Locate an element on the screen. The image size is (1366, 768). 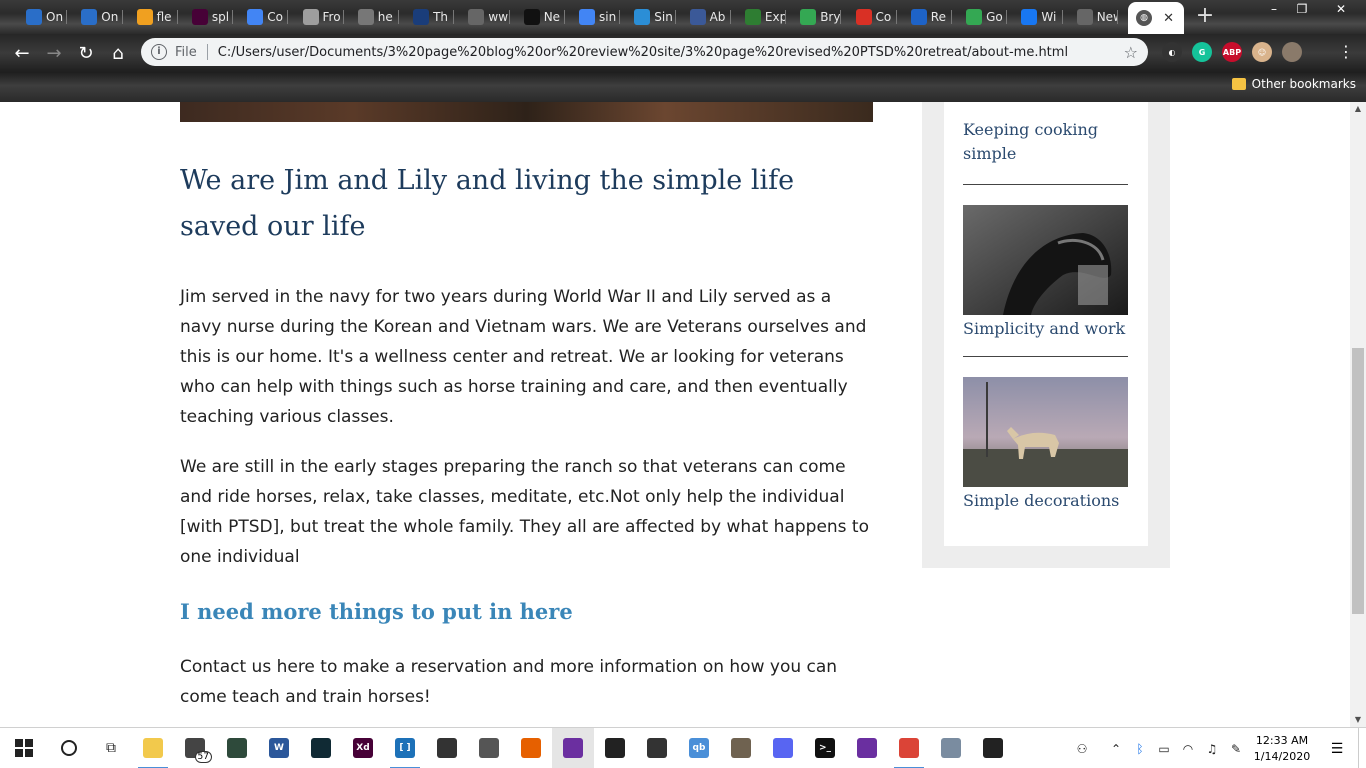
extension-face-icon: ☺ is located at coordinates (1262, 52).